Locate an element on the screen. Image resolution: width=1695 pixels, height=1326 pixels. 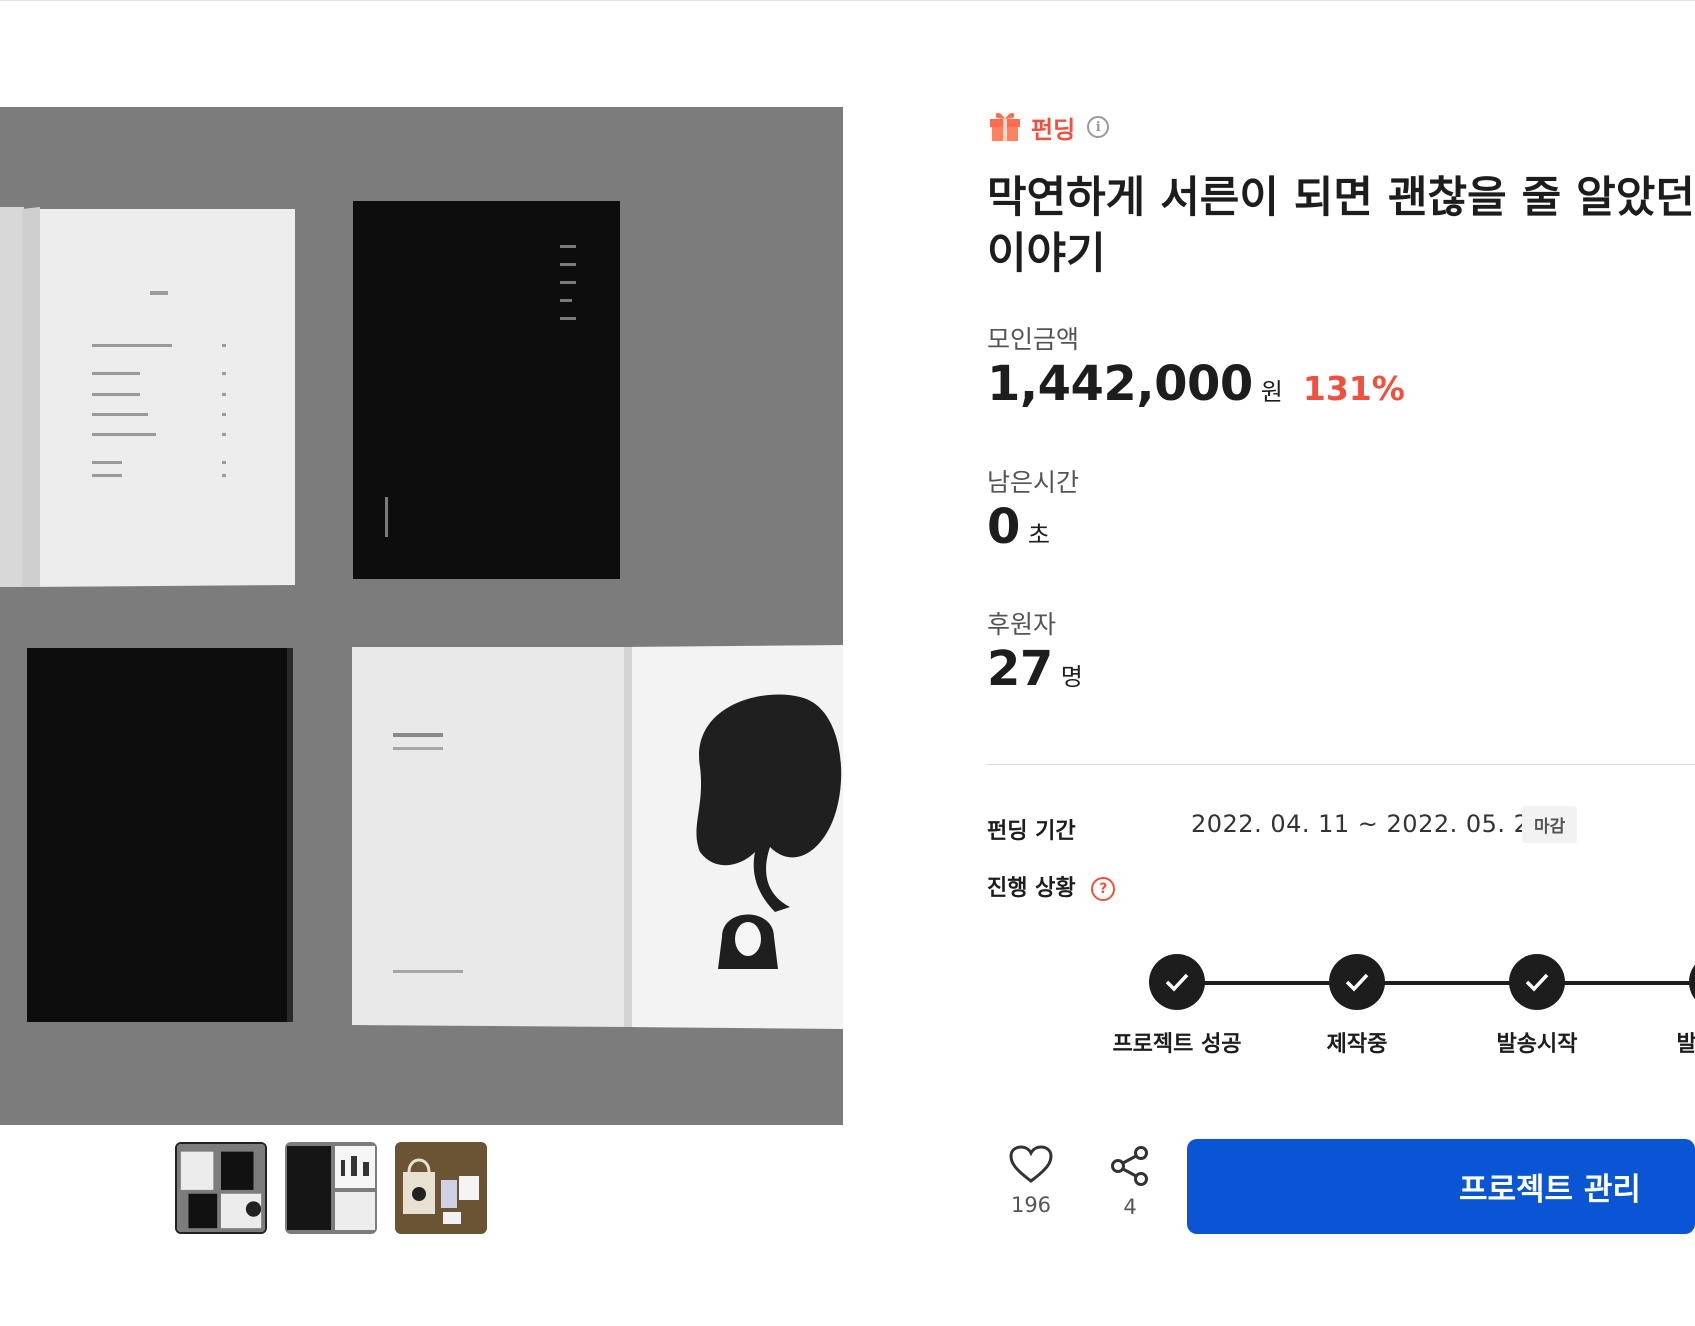
time-label: 남은시간 is located at coordinates (1033, 482).